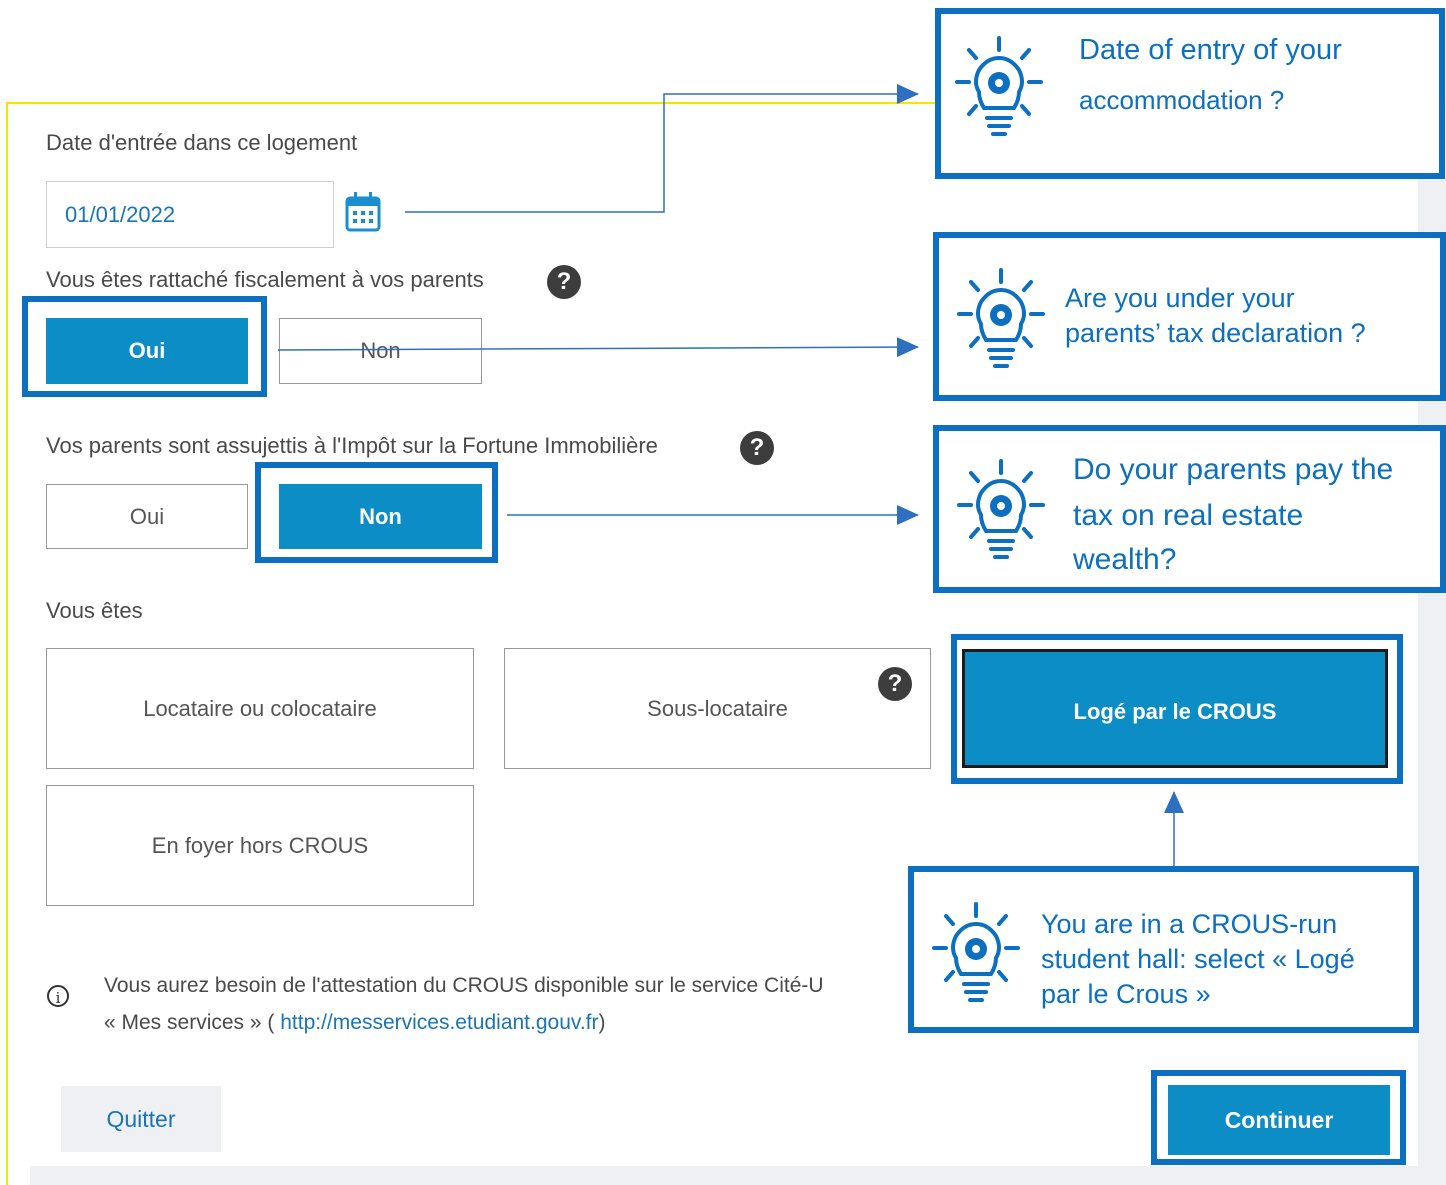  What do you see at coordinates (1215, 333) in the screenshot?
I see `callout-tax-line2: parents’ tax declaration ?` at bounding box center [1215, 333].